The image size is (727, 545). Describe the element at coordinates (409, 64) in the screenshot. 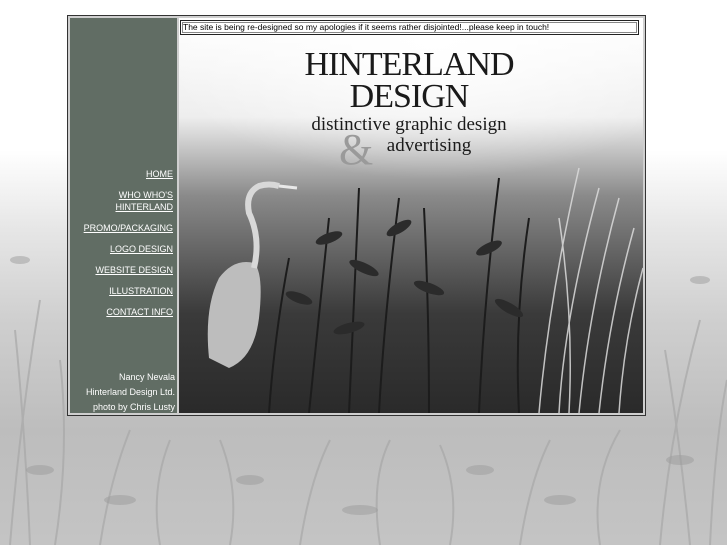

I see `logo-hinterland: HINTERLAND` at that location.